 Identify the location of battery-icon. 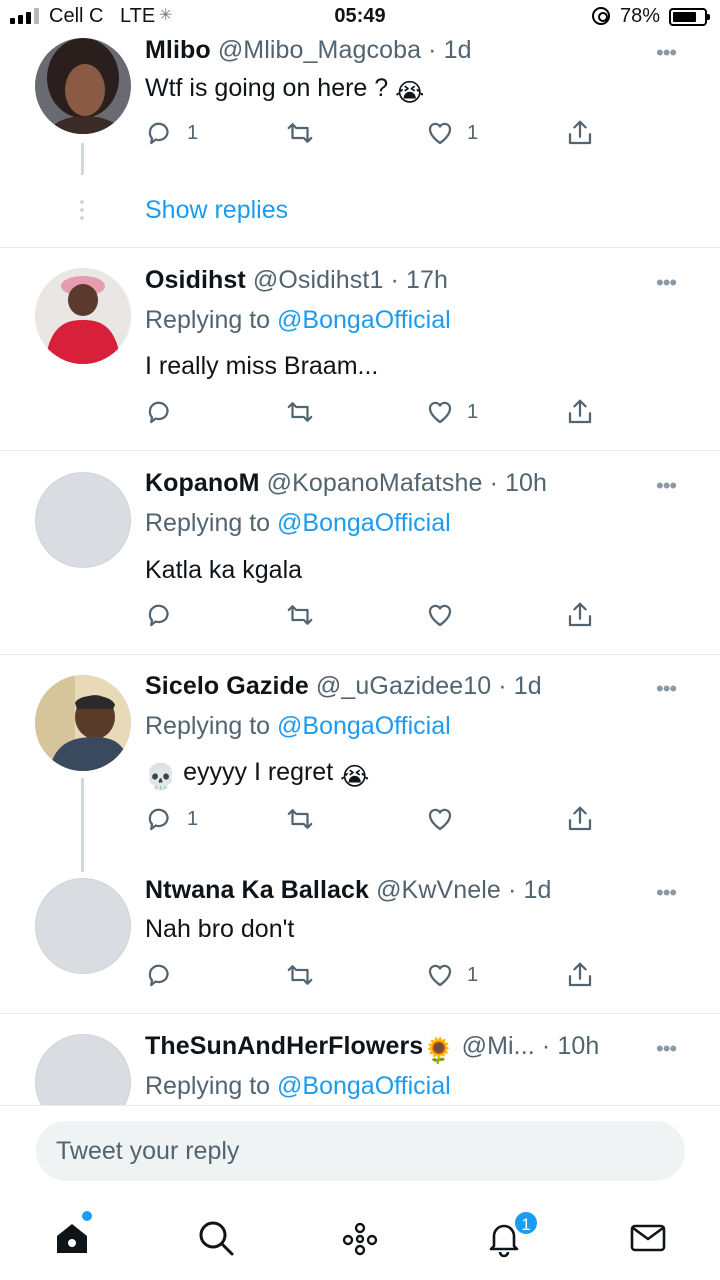
(689, 17).